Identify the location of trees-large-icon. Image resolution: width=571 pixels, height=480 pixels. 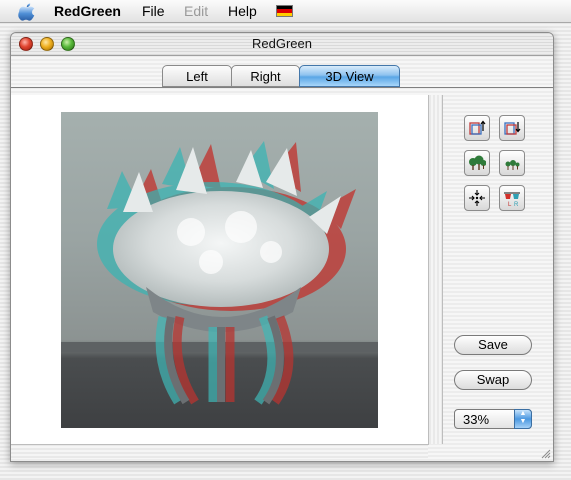
(477, 162).